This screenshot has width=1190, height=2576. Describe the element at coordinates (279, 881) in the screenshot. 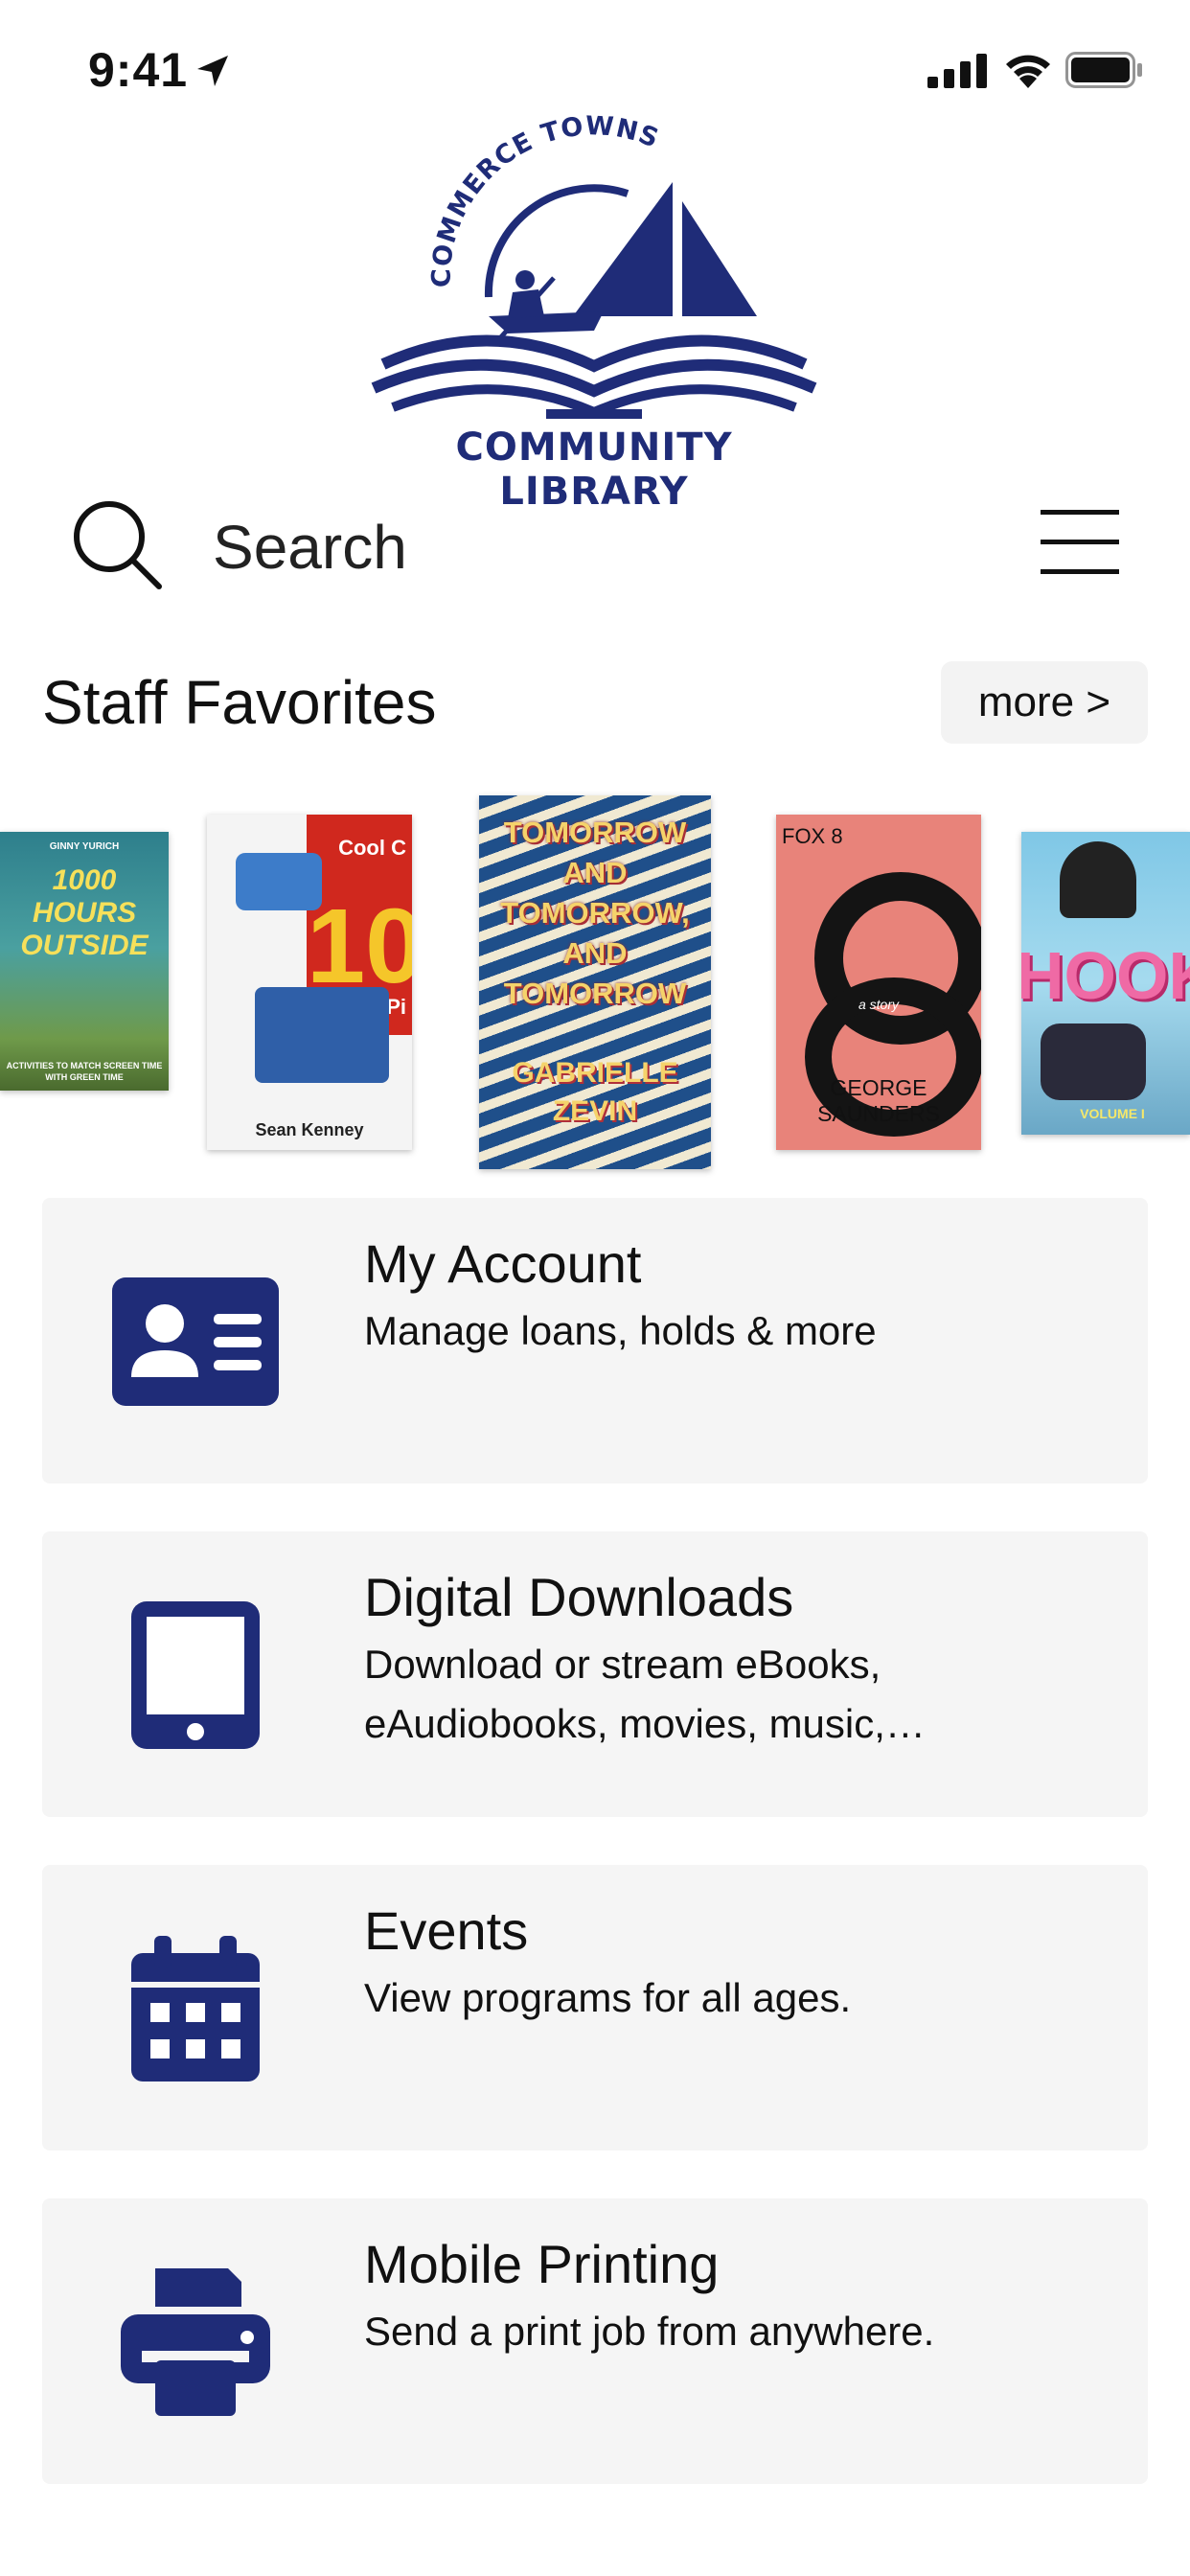

I see `lego-piece` at that location.